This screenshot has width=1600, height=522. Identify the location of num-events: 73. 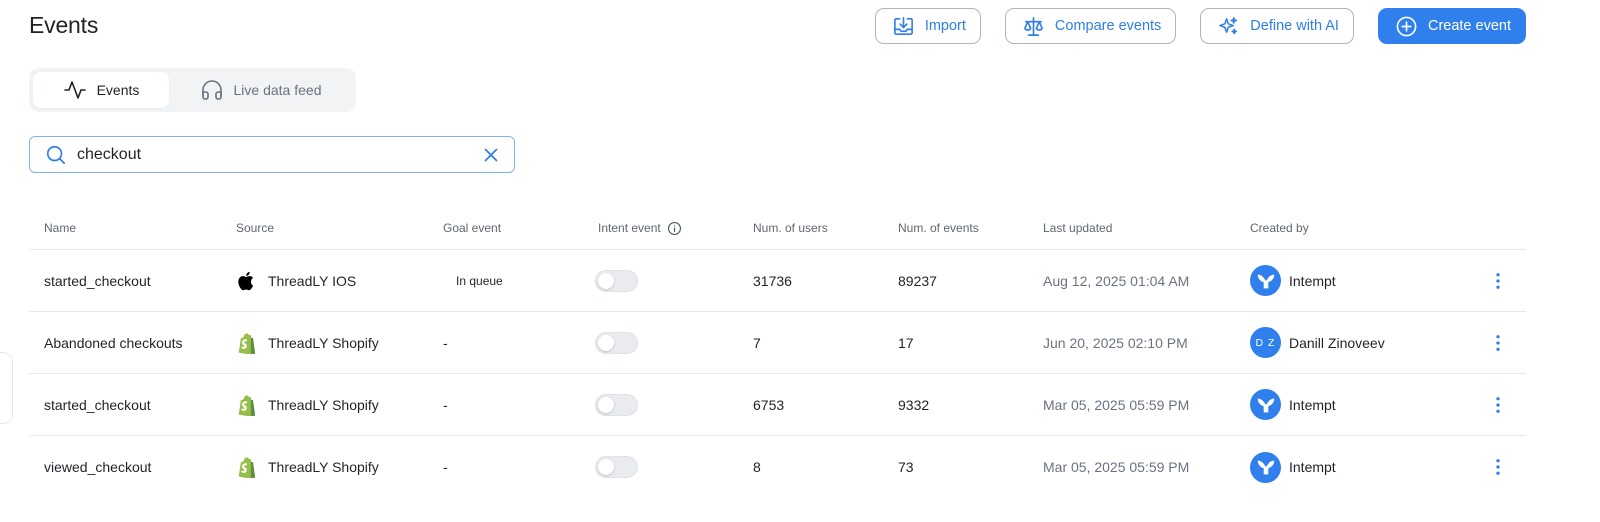
(906, 467).